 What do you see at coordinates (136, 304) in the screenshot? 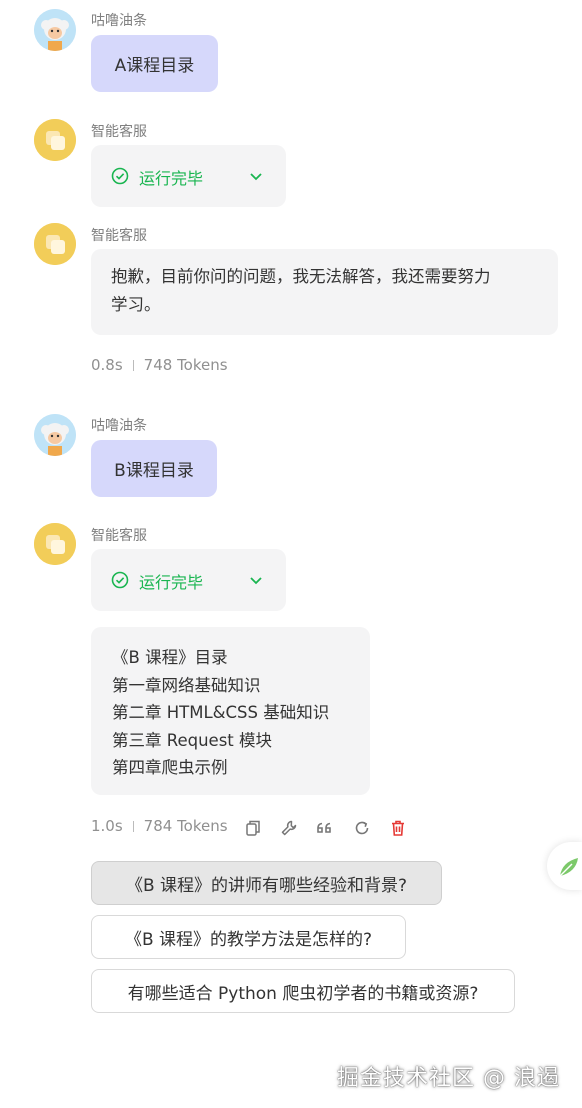
I see `answer-line: 学习。` at bounding box center [136, 304].